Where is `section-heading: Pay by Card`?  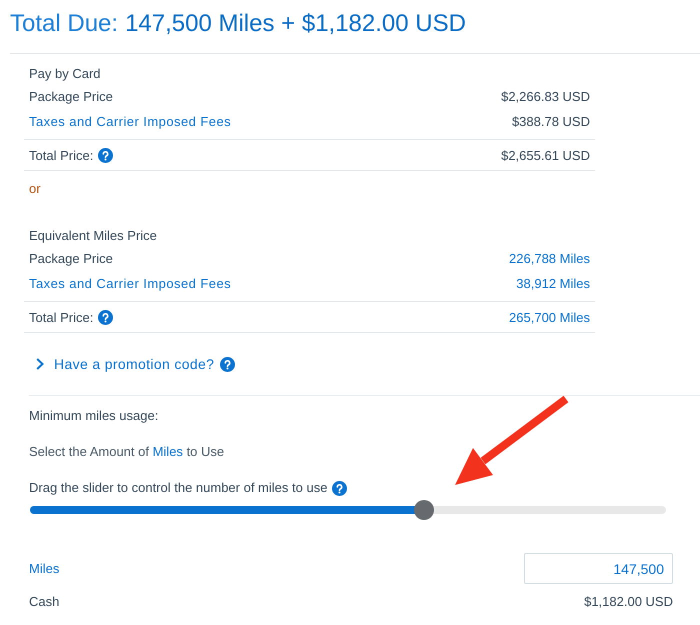 section-heading: Pay by Card is located at coordinates (65, 74).